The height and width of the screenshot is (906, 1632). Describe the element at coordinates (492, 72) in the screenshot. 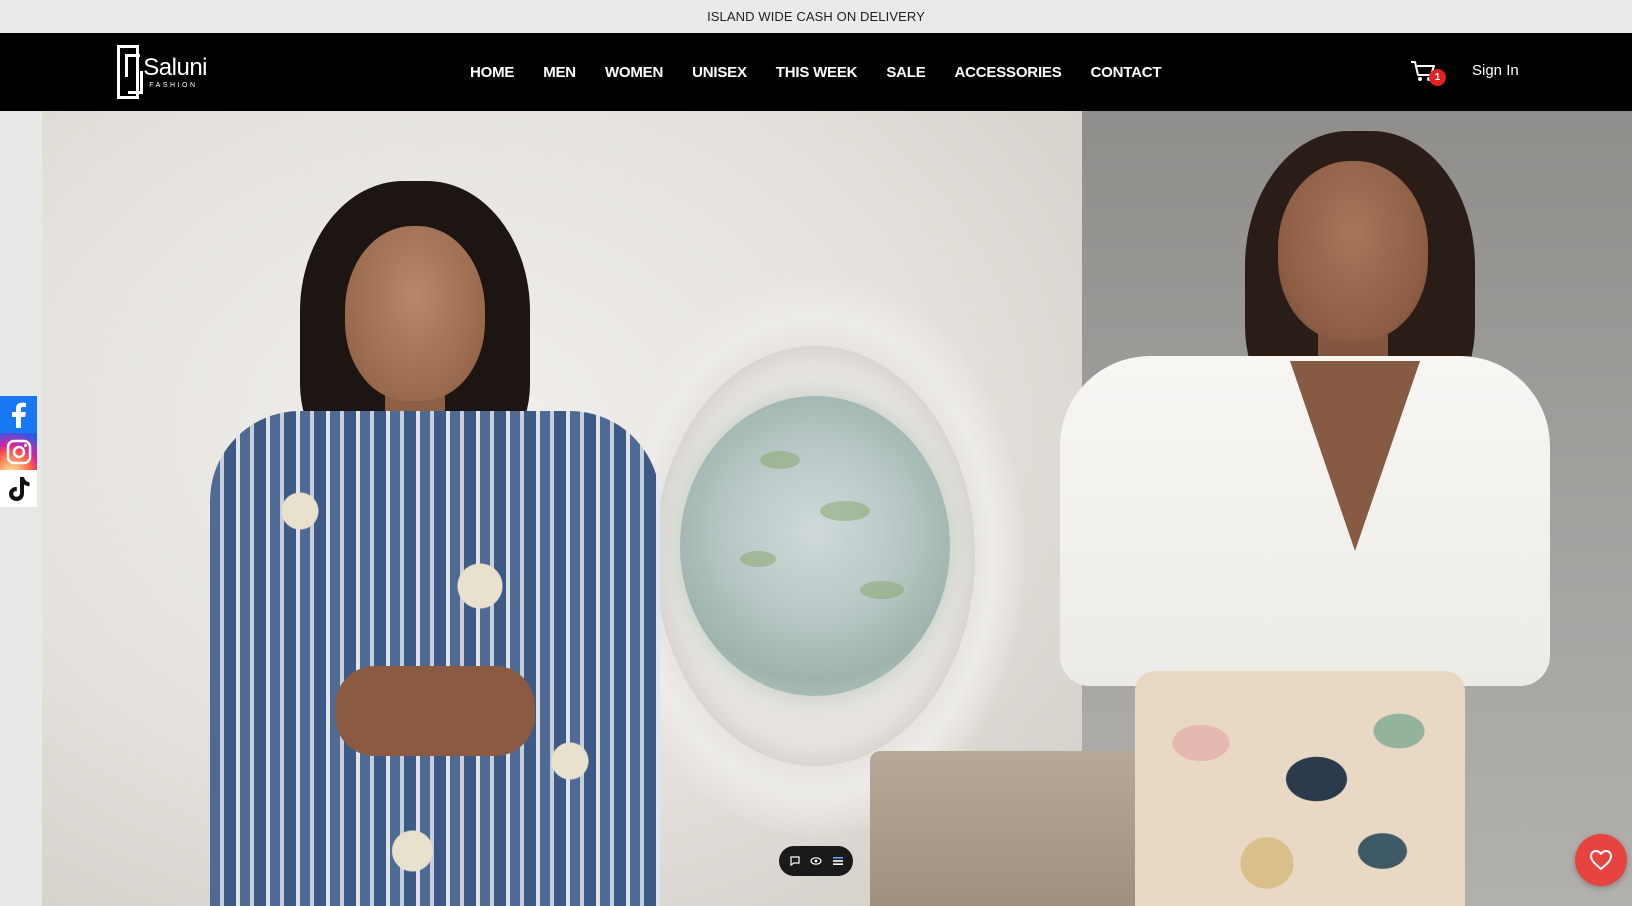

I see `nav-item-home: HOME` at that location.